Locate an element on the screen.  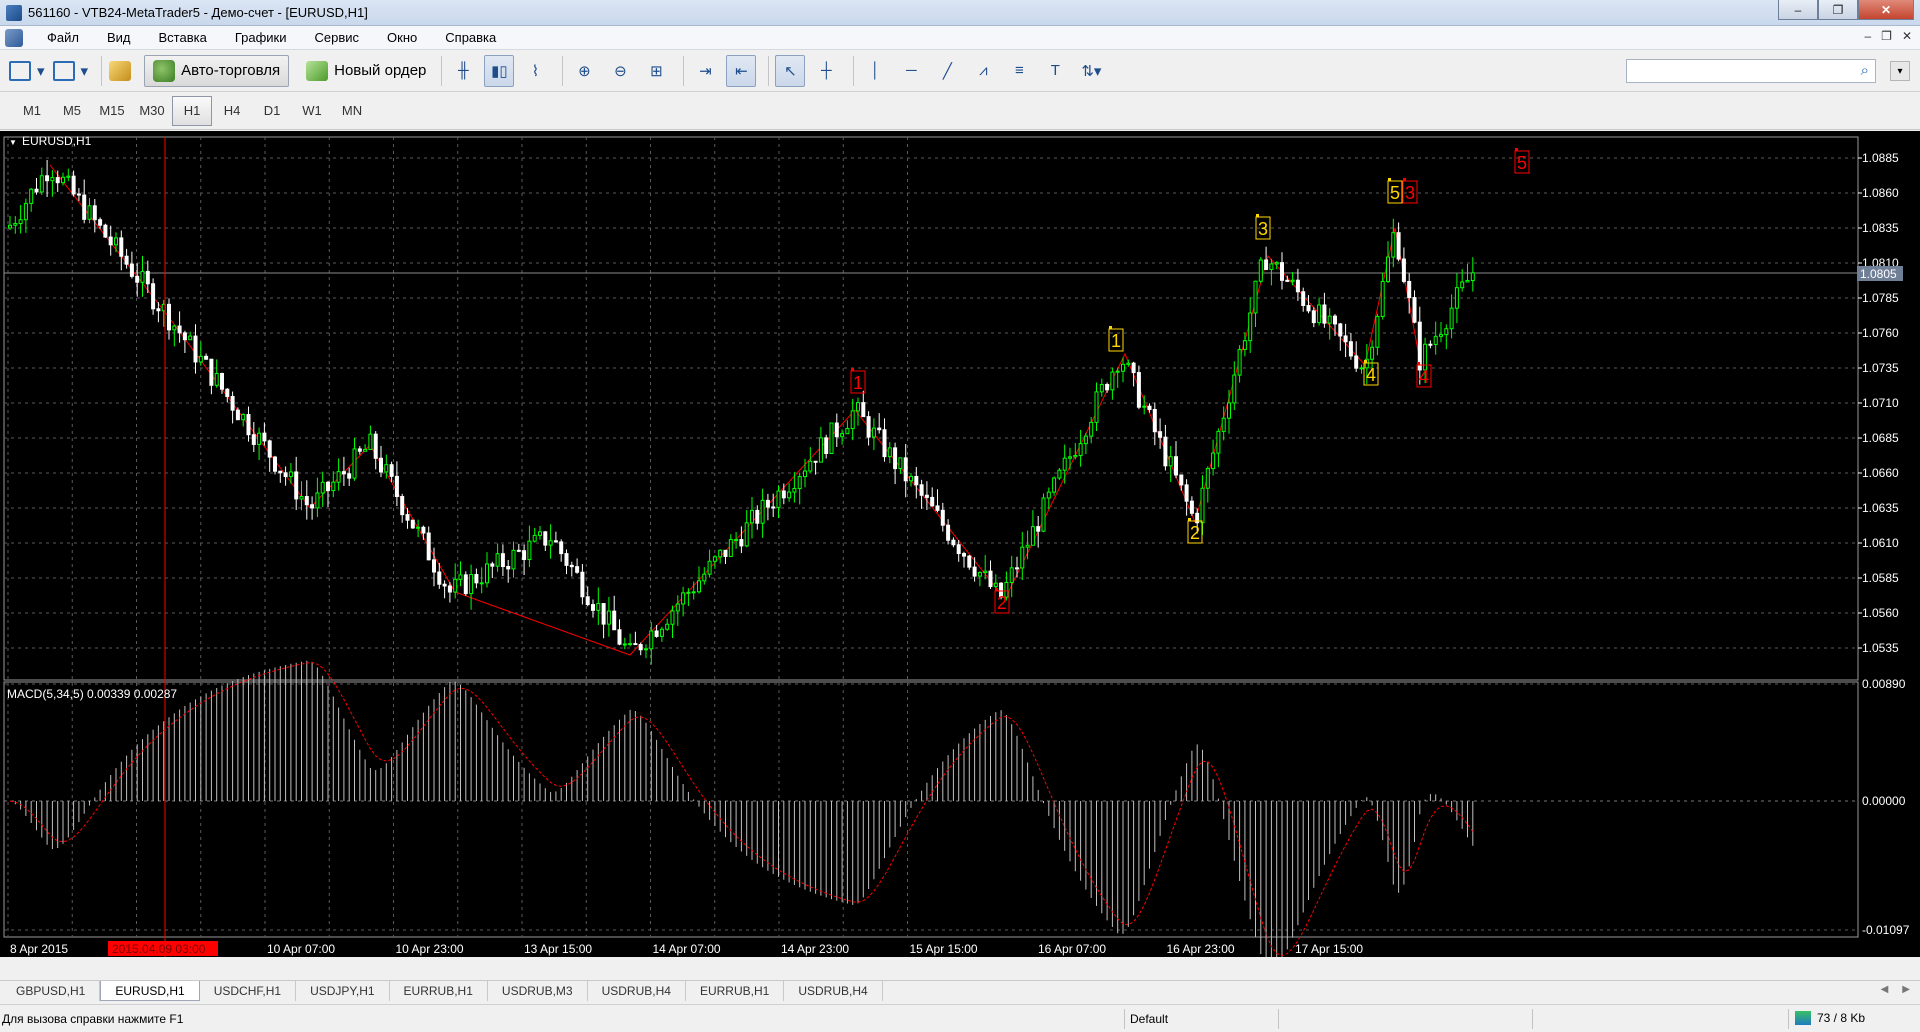
timeframe-h4: H4 is located at coordinates (232, 111).